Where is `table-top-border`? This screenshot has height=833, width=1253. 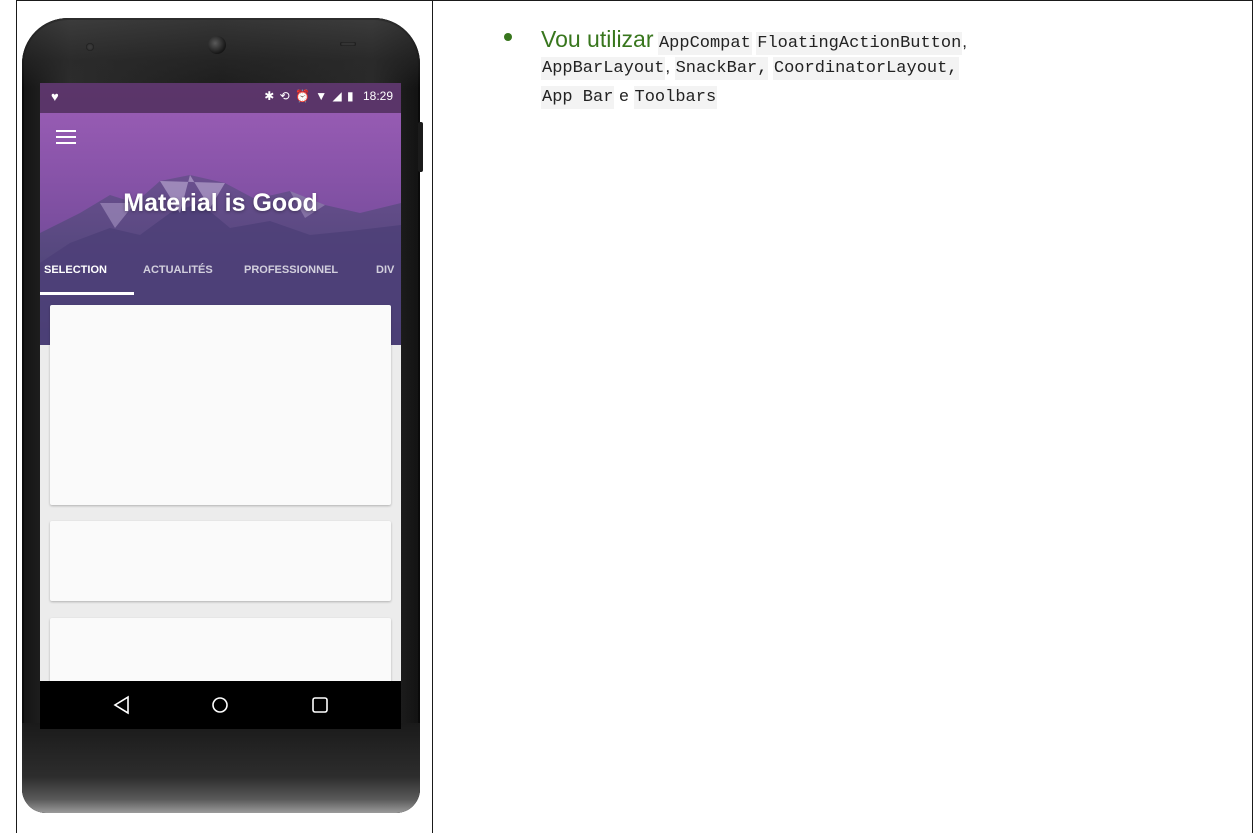 table-top-border is located at coordinates (634, 0).